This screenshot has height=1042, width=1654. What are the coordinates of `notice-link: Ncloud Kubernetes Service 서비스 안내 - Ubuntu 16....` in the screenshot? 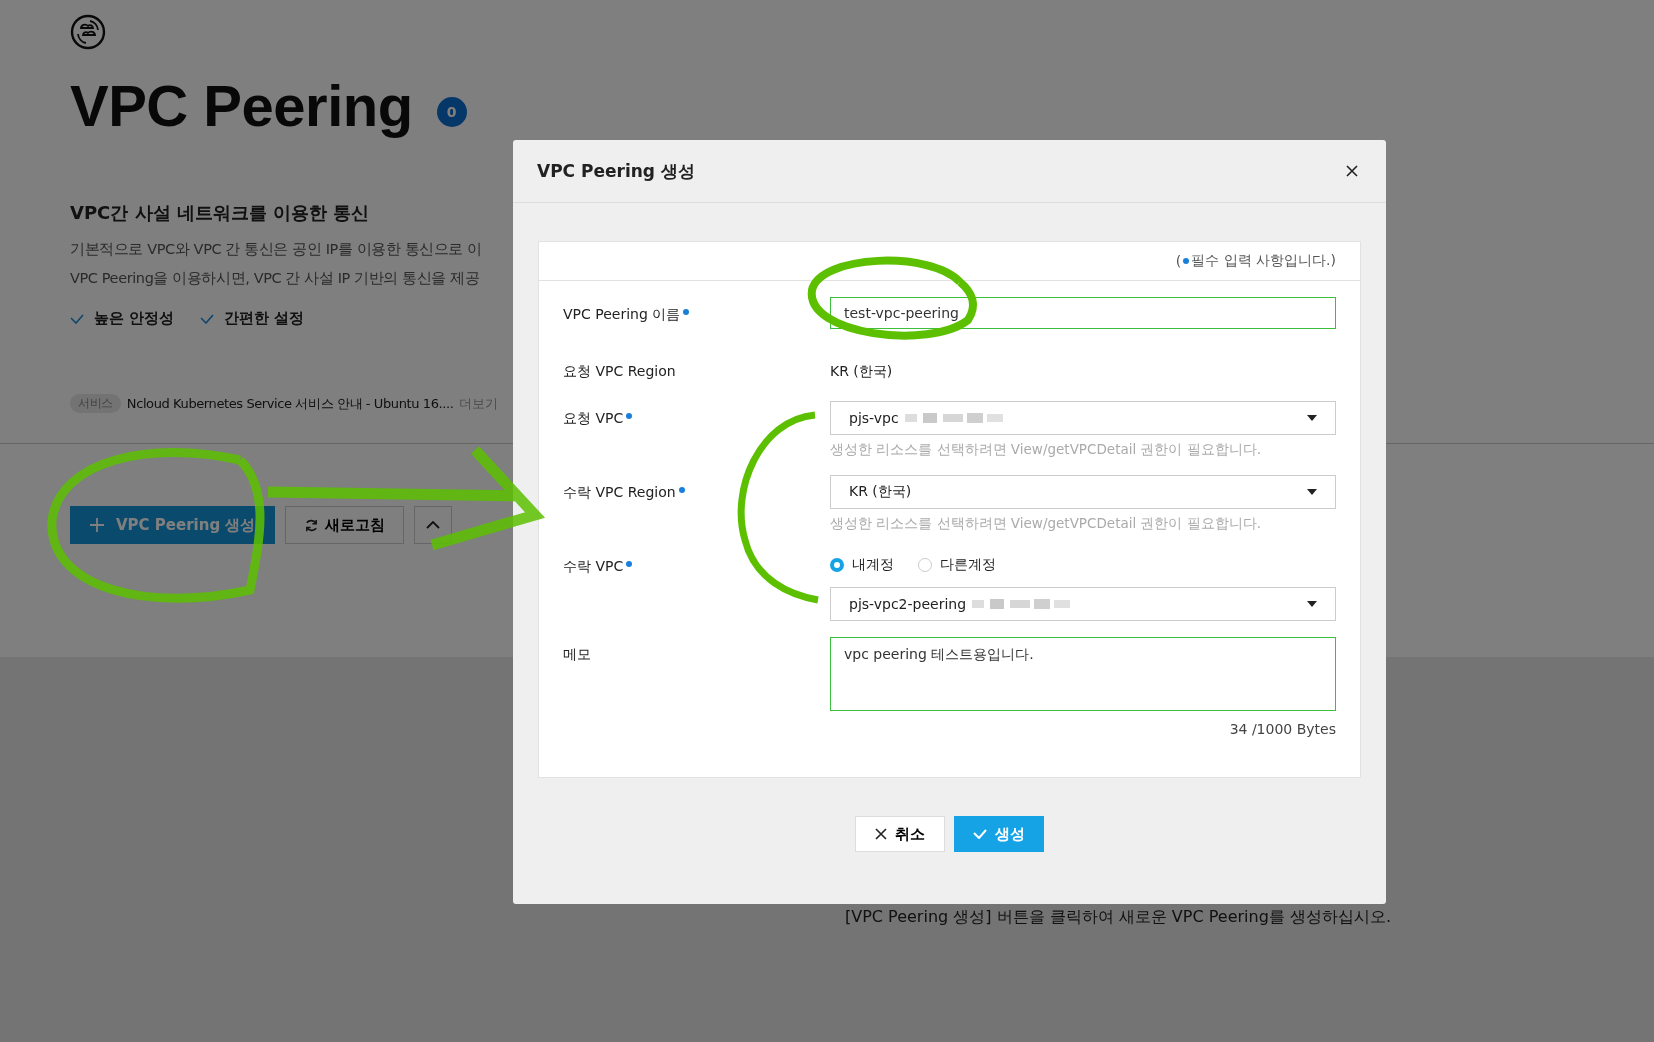 It's located at (290, 403).